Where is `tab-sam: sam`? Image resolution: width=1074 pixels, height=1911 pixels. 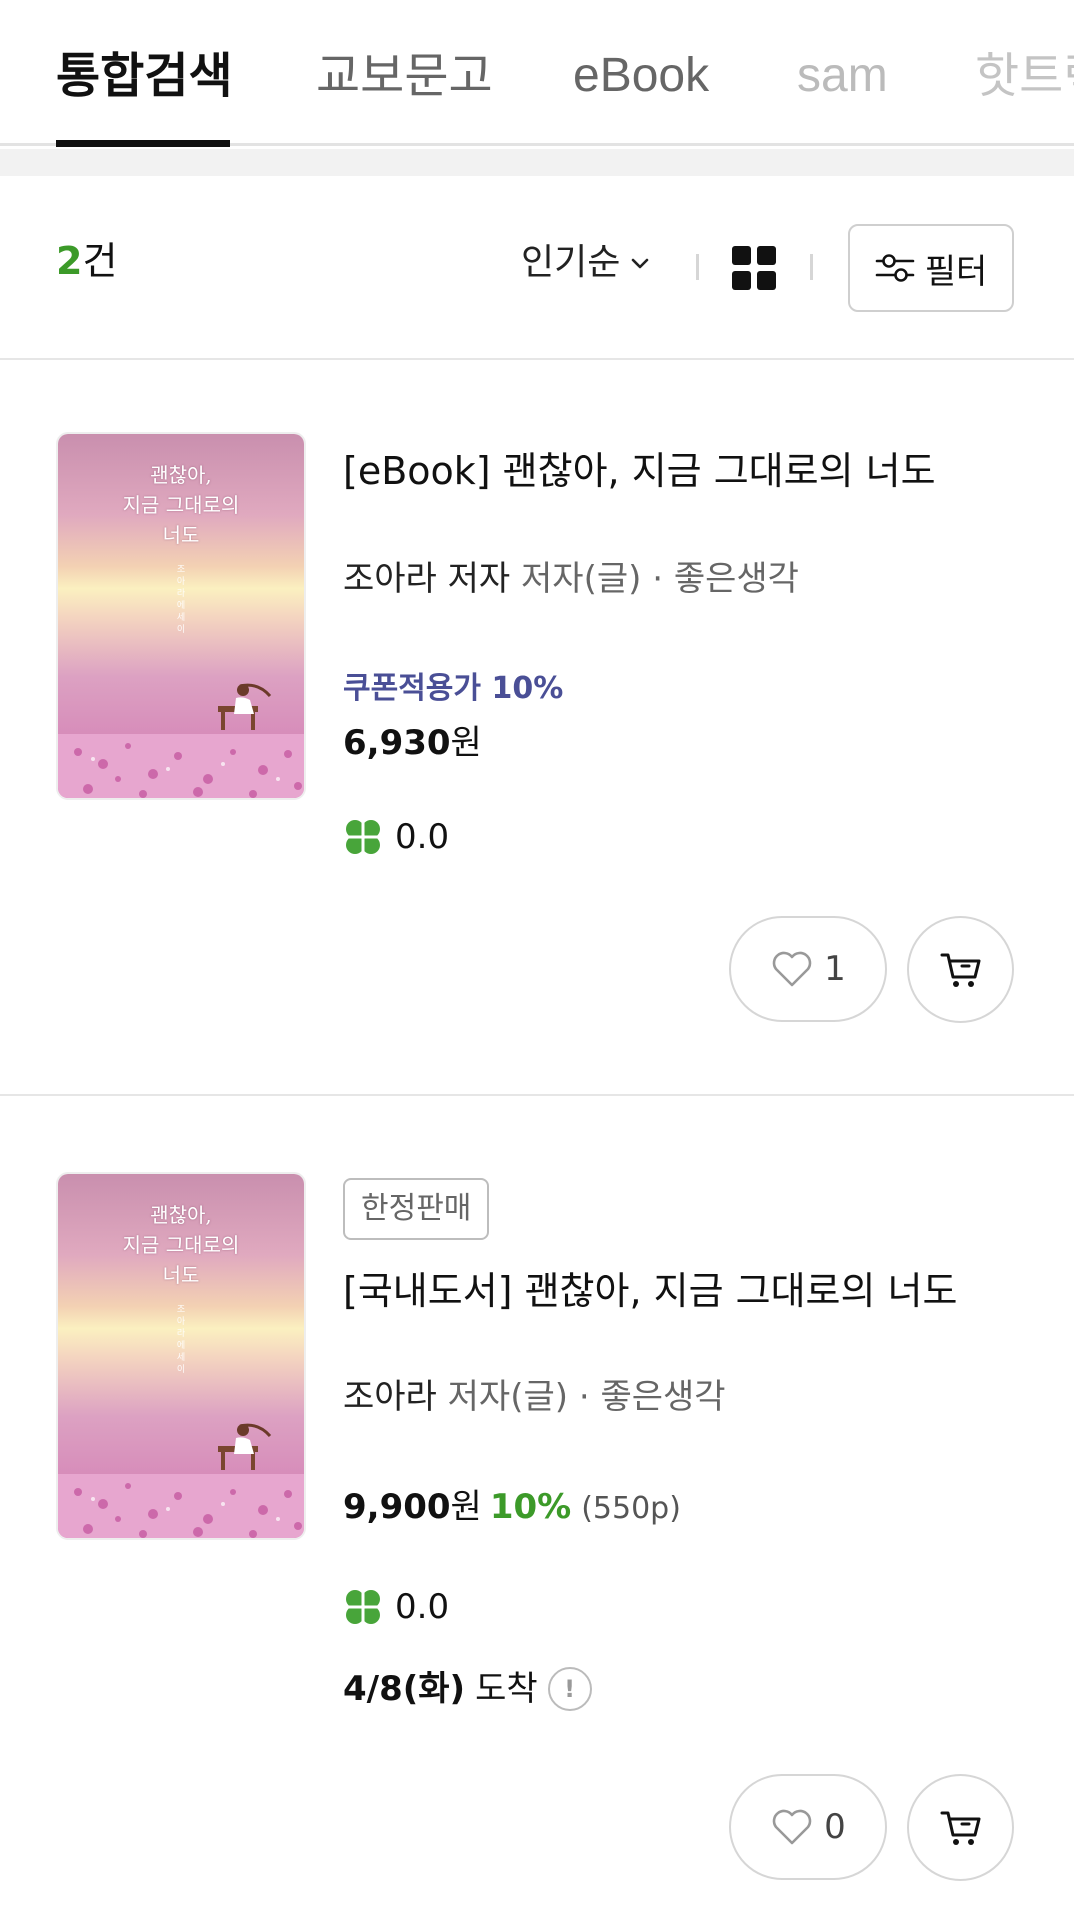
tab-sam: sam is located at coordinates (842, 76).